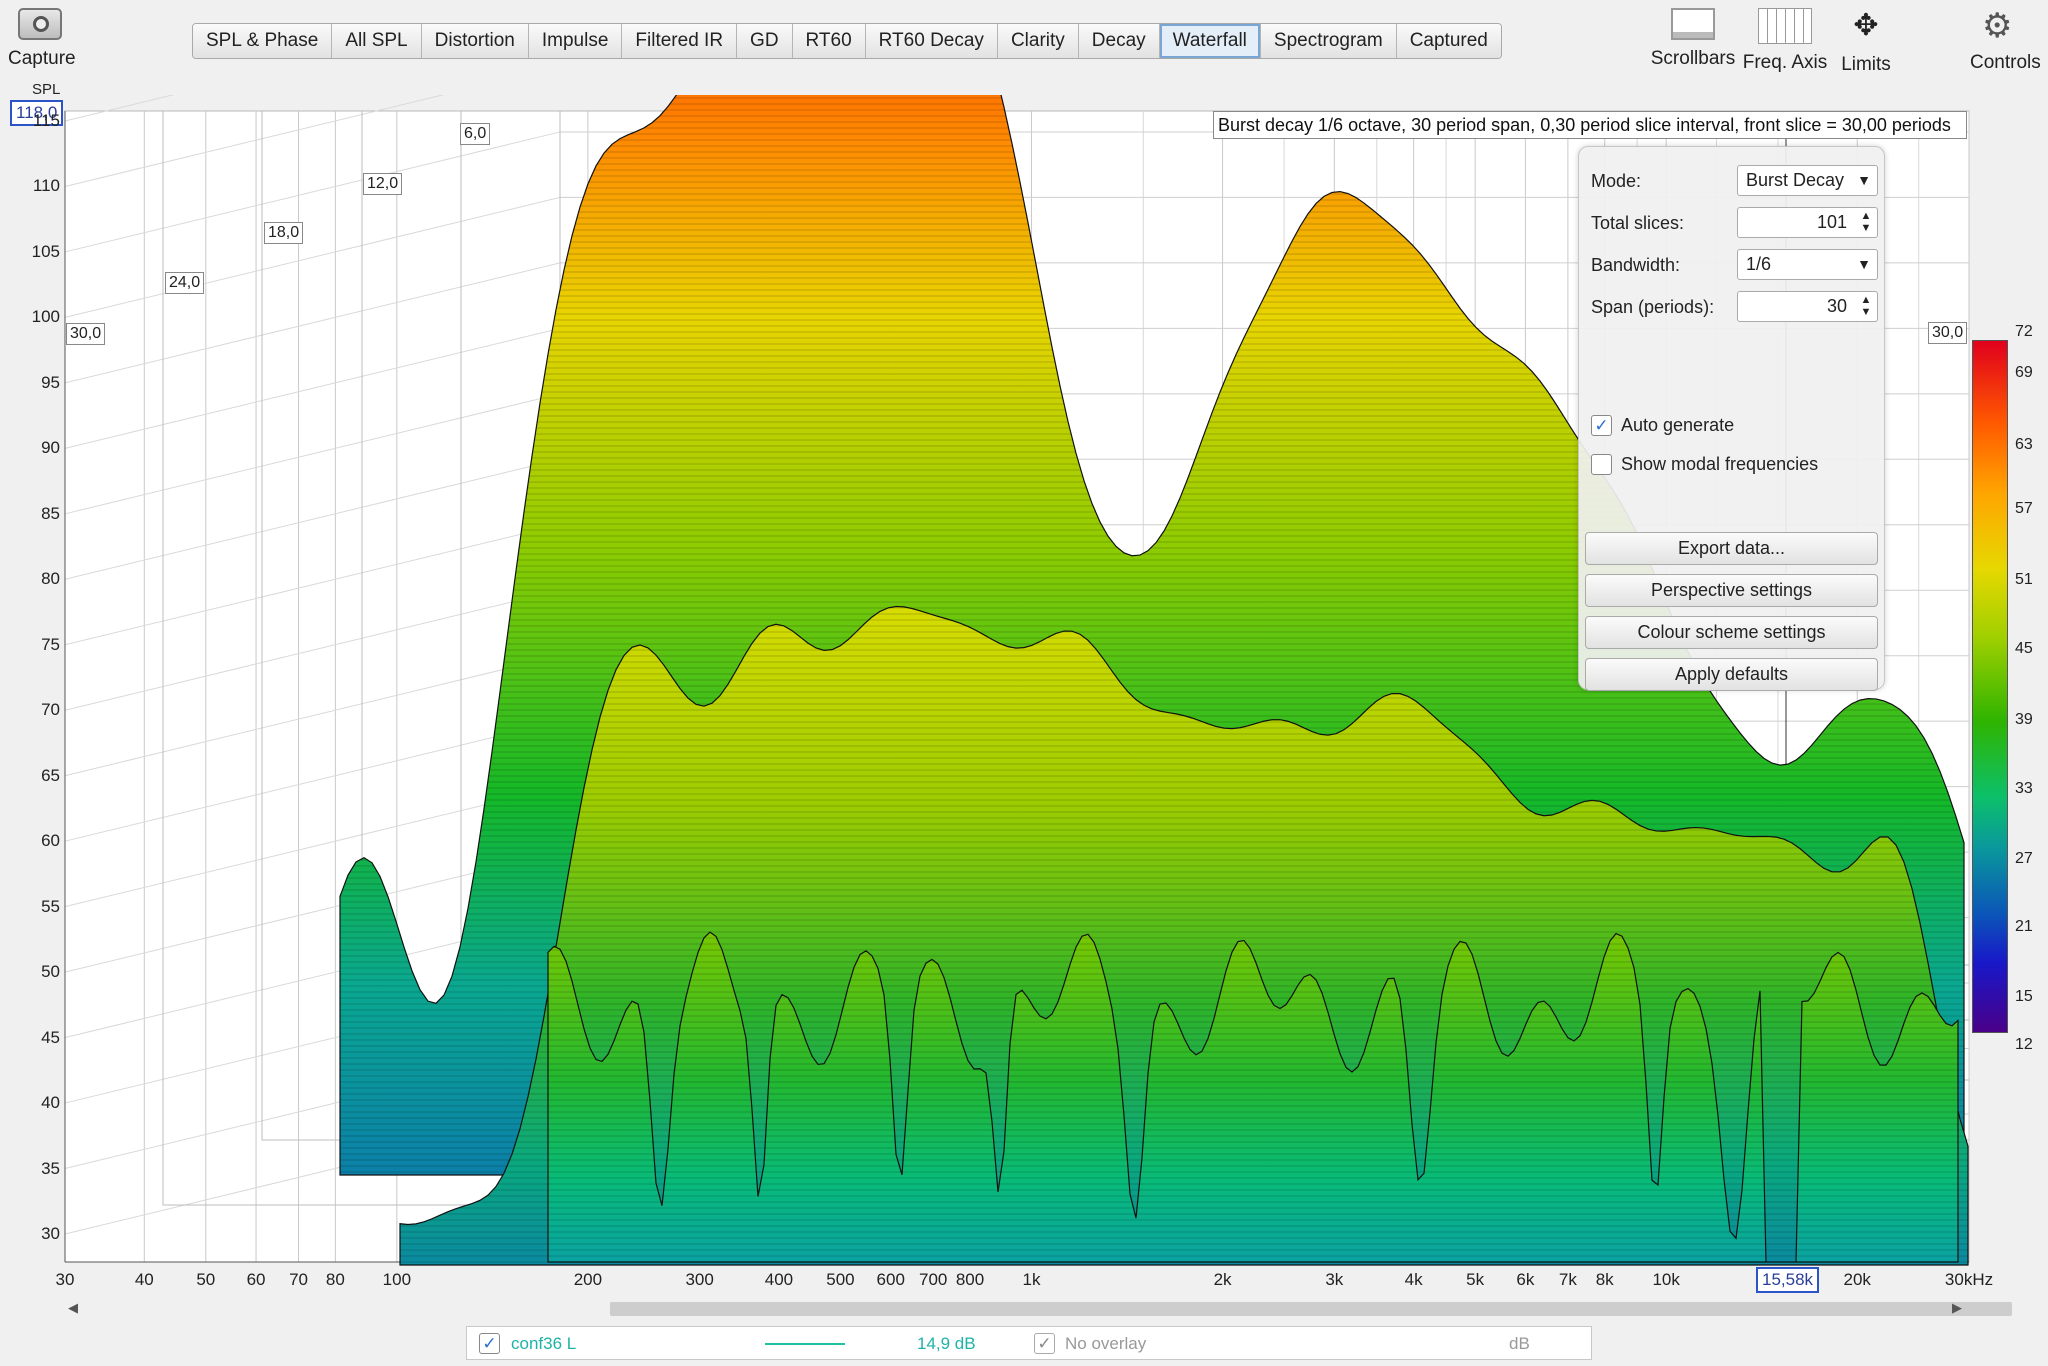 This screenshot has height=1366, width=2048. Describe the element at coordinates (377, 41) in the screenshot. I see `tab-all-spl: All SPL` at that location.